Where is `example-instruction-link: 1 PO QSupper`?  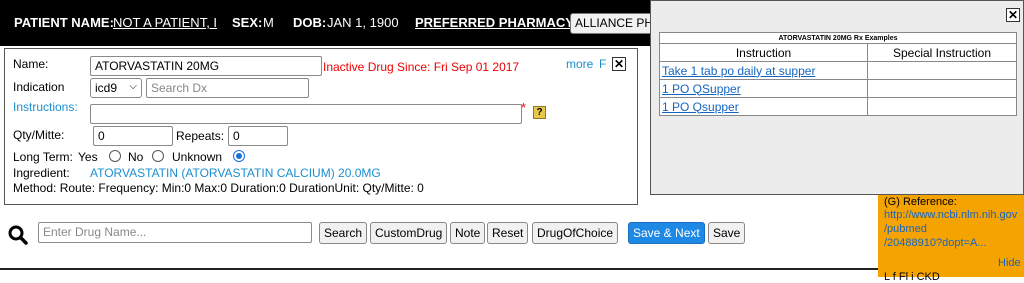 example-instruction-link: 1 PO QSupper is located at coordinates (701, 89).